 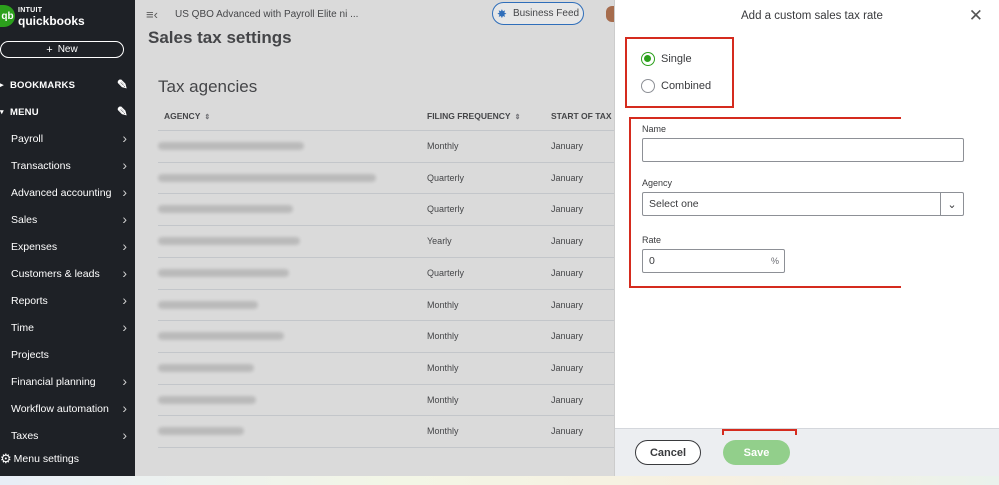 I want to click on sidebar-item-projects: Projects, so click(x=67, y=355).